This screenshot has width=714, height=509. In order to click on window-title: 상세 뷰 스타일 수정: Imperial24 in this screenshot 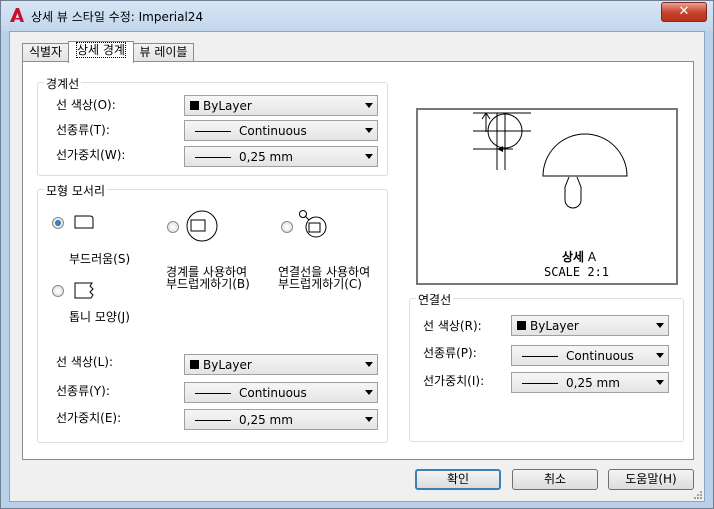, I will do `click(117, 17)`.